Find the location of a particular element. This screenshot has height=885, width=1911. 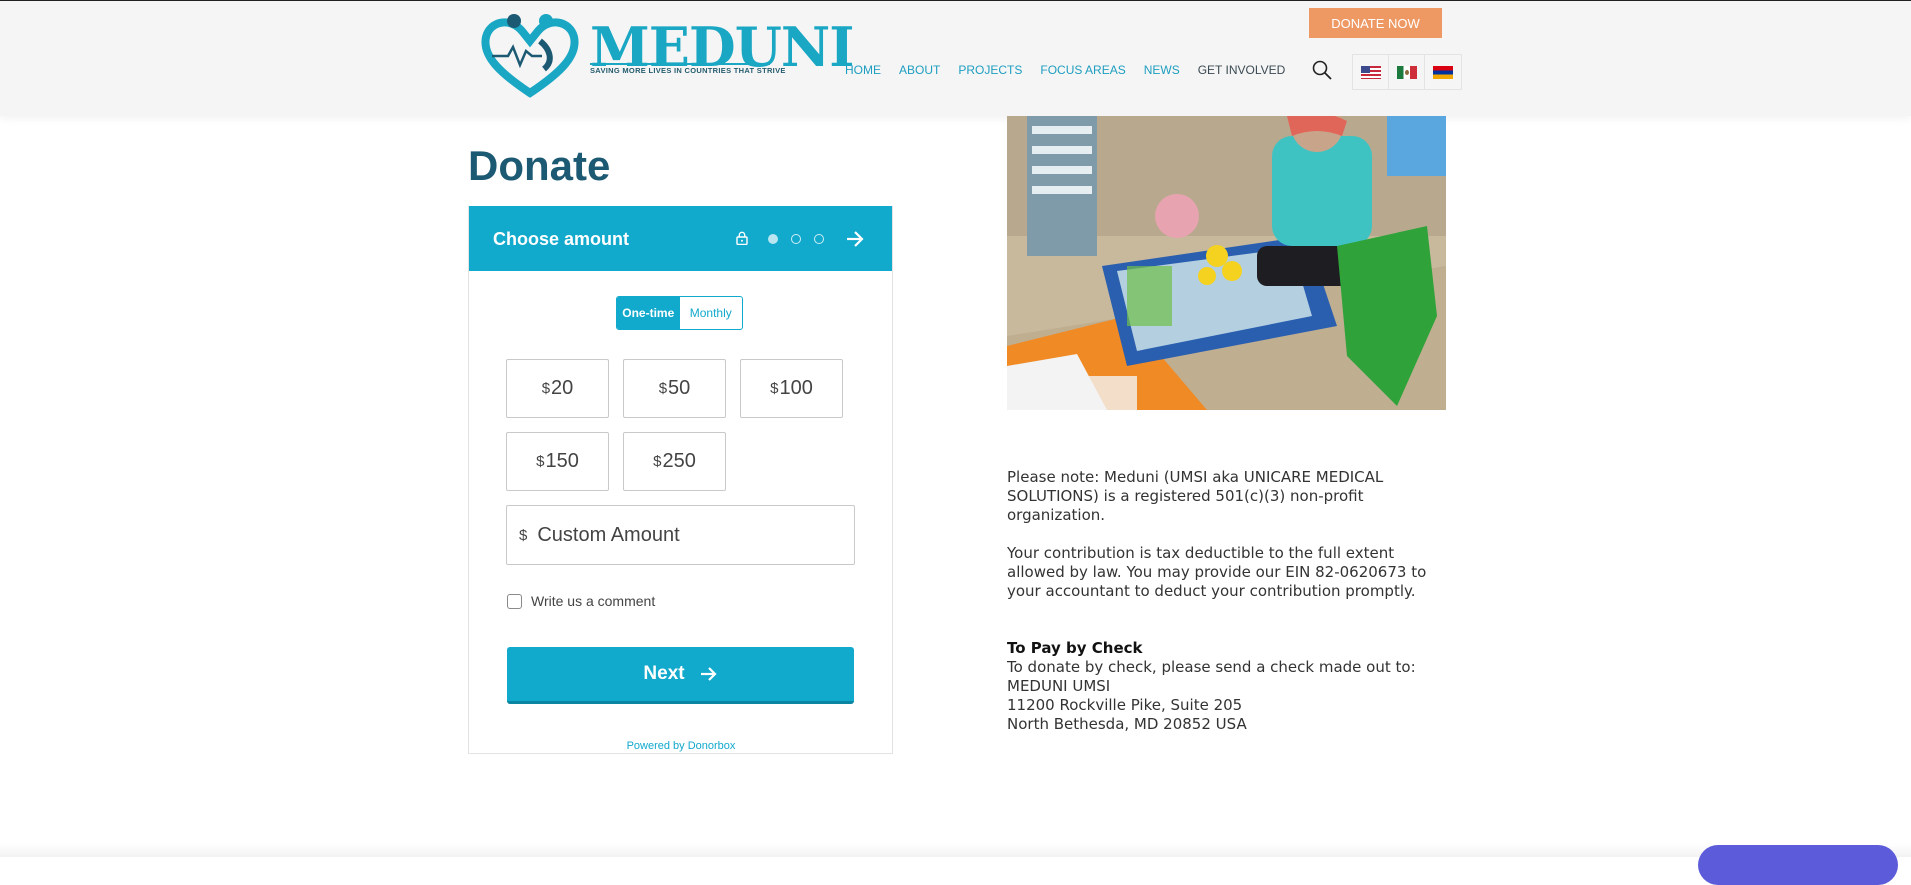

amount-option: $150 is located at coordinates (557, 461).